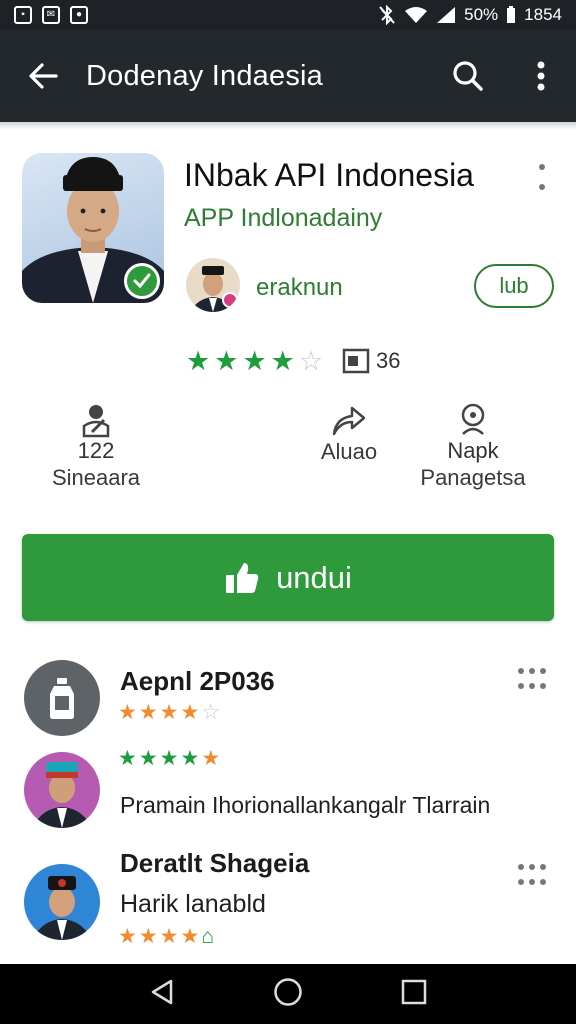  I want to click on battery-icon, so click(511, 14).